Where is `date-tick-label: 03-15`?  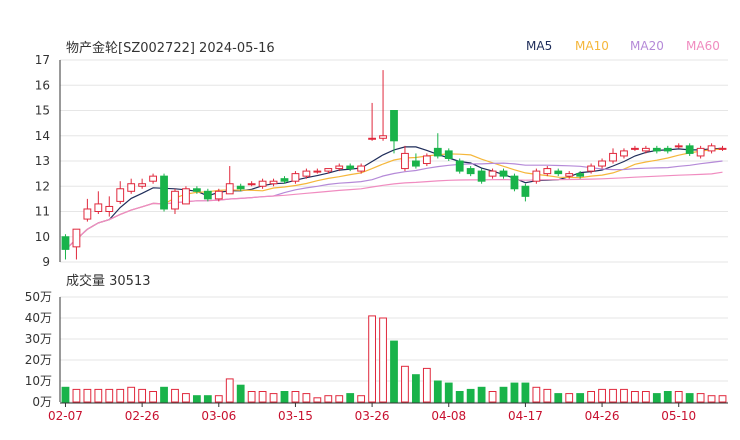 date-tick-label: 03-15 is located at coordinates (295, 416).